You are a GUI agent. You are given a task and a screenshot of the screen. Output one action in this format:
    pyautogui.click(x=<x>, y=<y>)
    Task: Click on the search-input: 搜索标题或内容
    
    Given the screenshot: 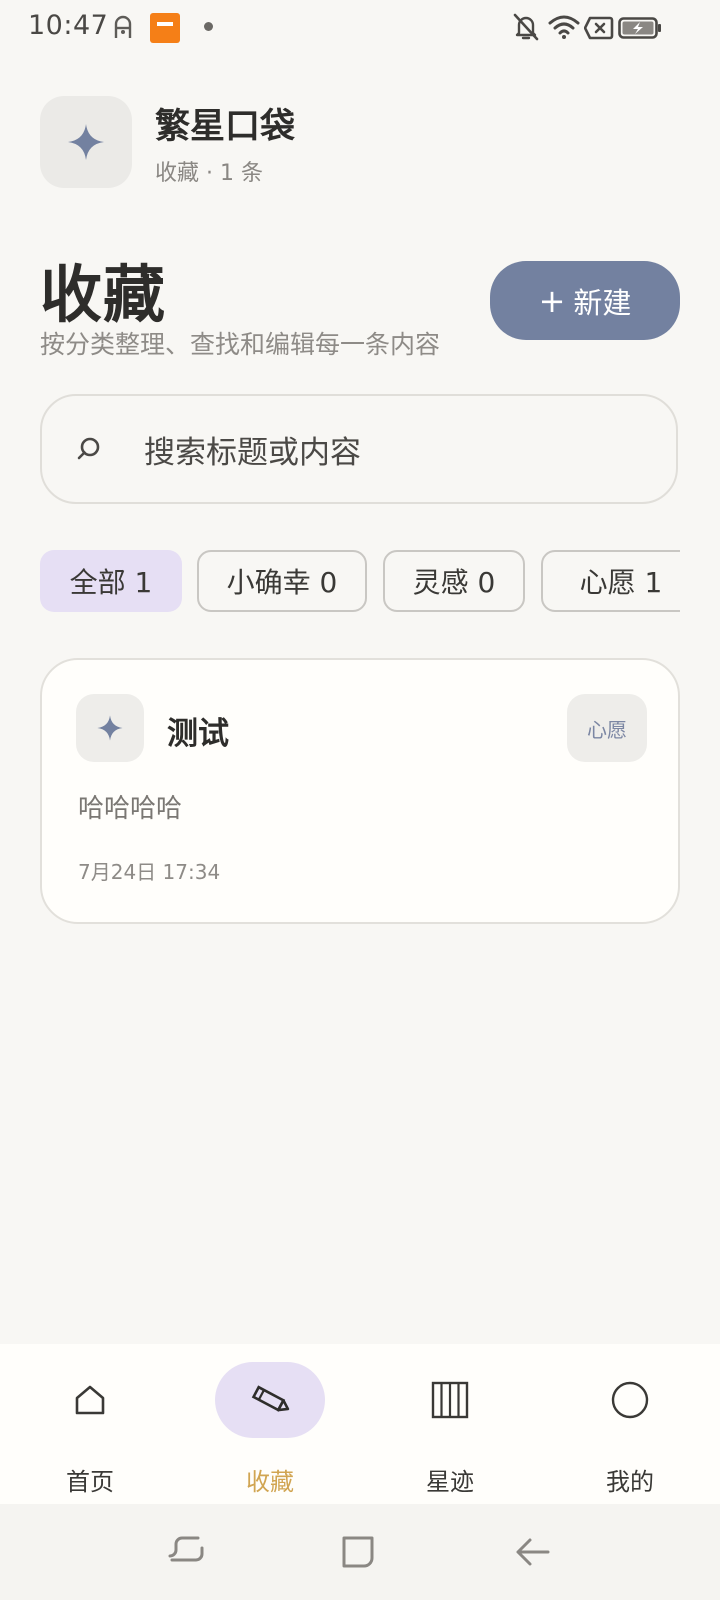 What is the action you would take?
    pyautogui.click(x=359, y=449)
    